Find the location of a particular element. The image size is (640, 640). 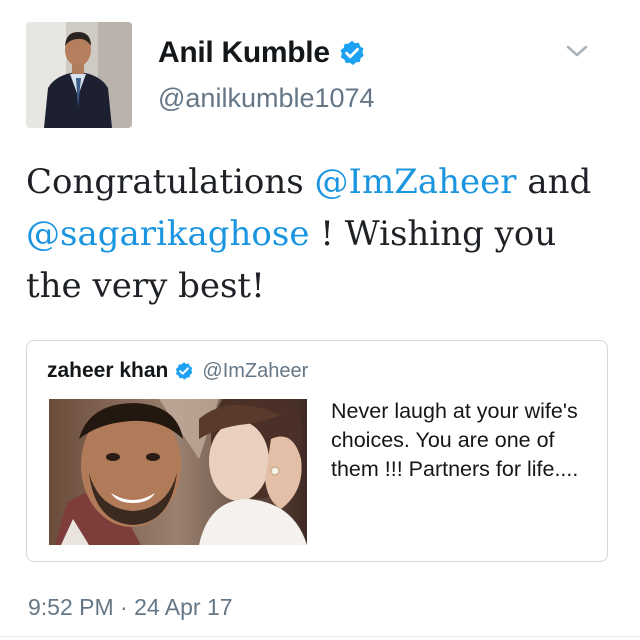

mention-link-imzaheer: @ImZaheer is located at coordinates (416, 182).